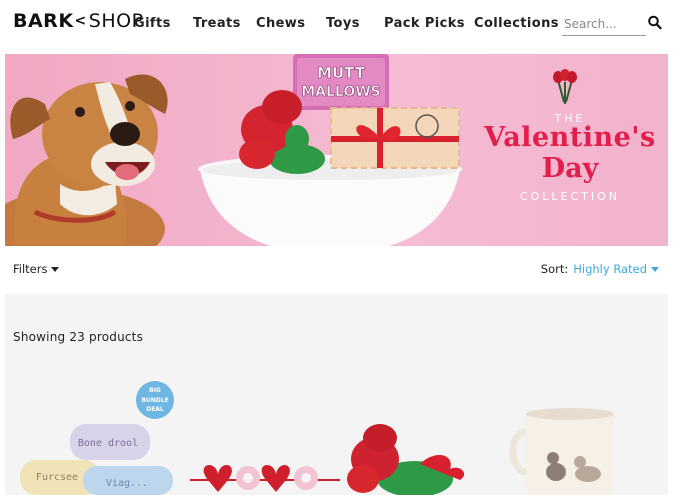 The height and width of the screenshot is (495, 675). I want to click on product-count-text: Showing 23 products, so click(78, 337).